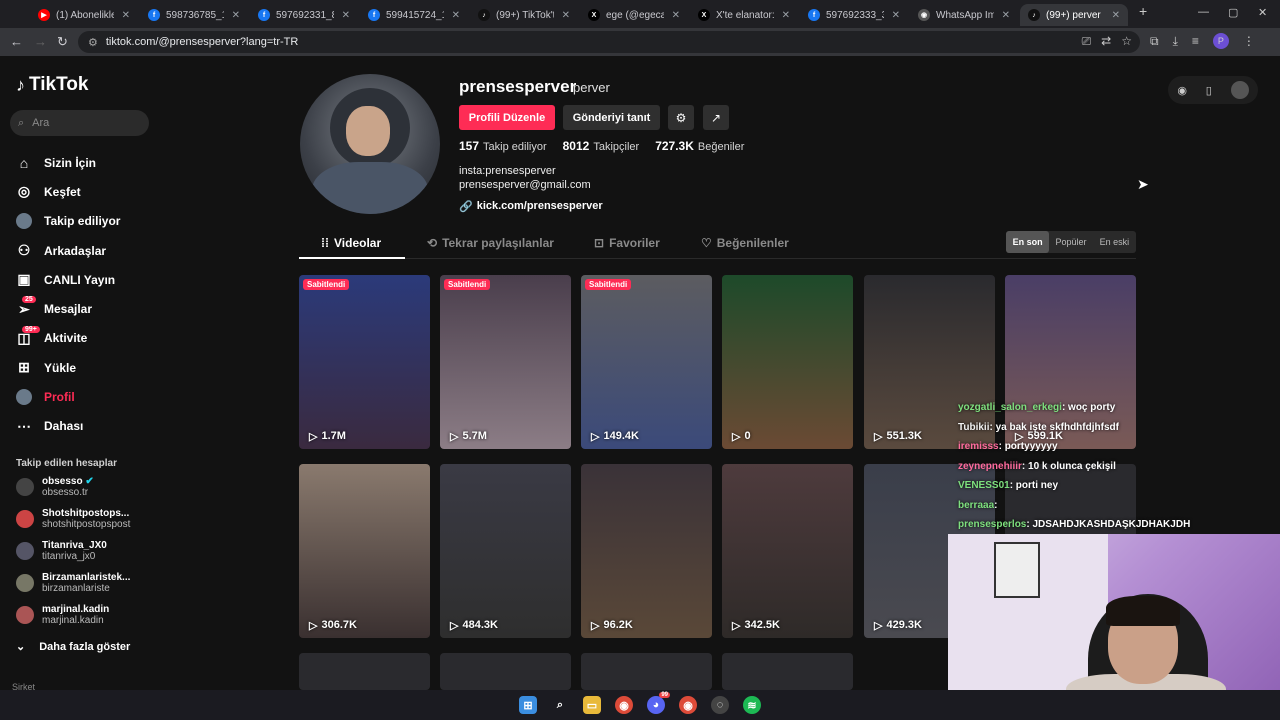 Image resolution: width=1280 pixels, height=720 pixels. Describe the element at coordinates (1143, 11) in the screenshot. I see `new-tab-button: +` at that location.